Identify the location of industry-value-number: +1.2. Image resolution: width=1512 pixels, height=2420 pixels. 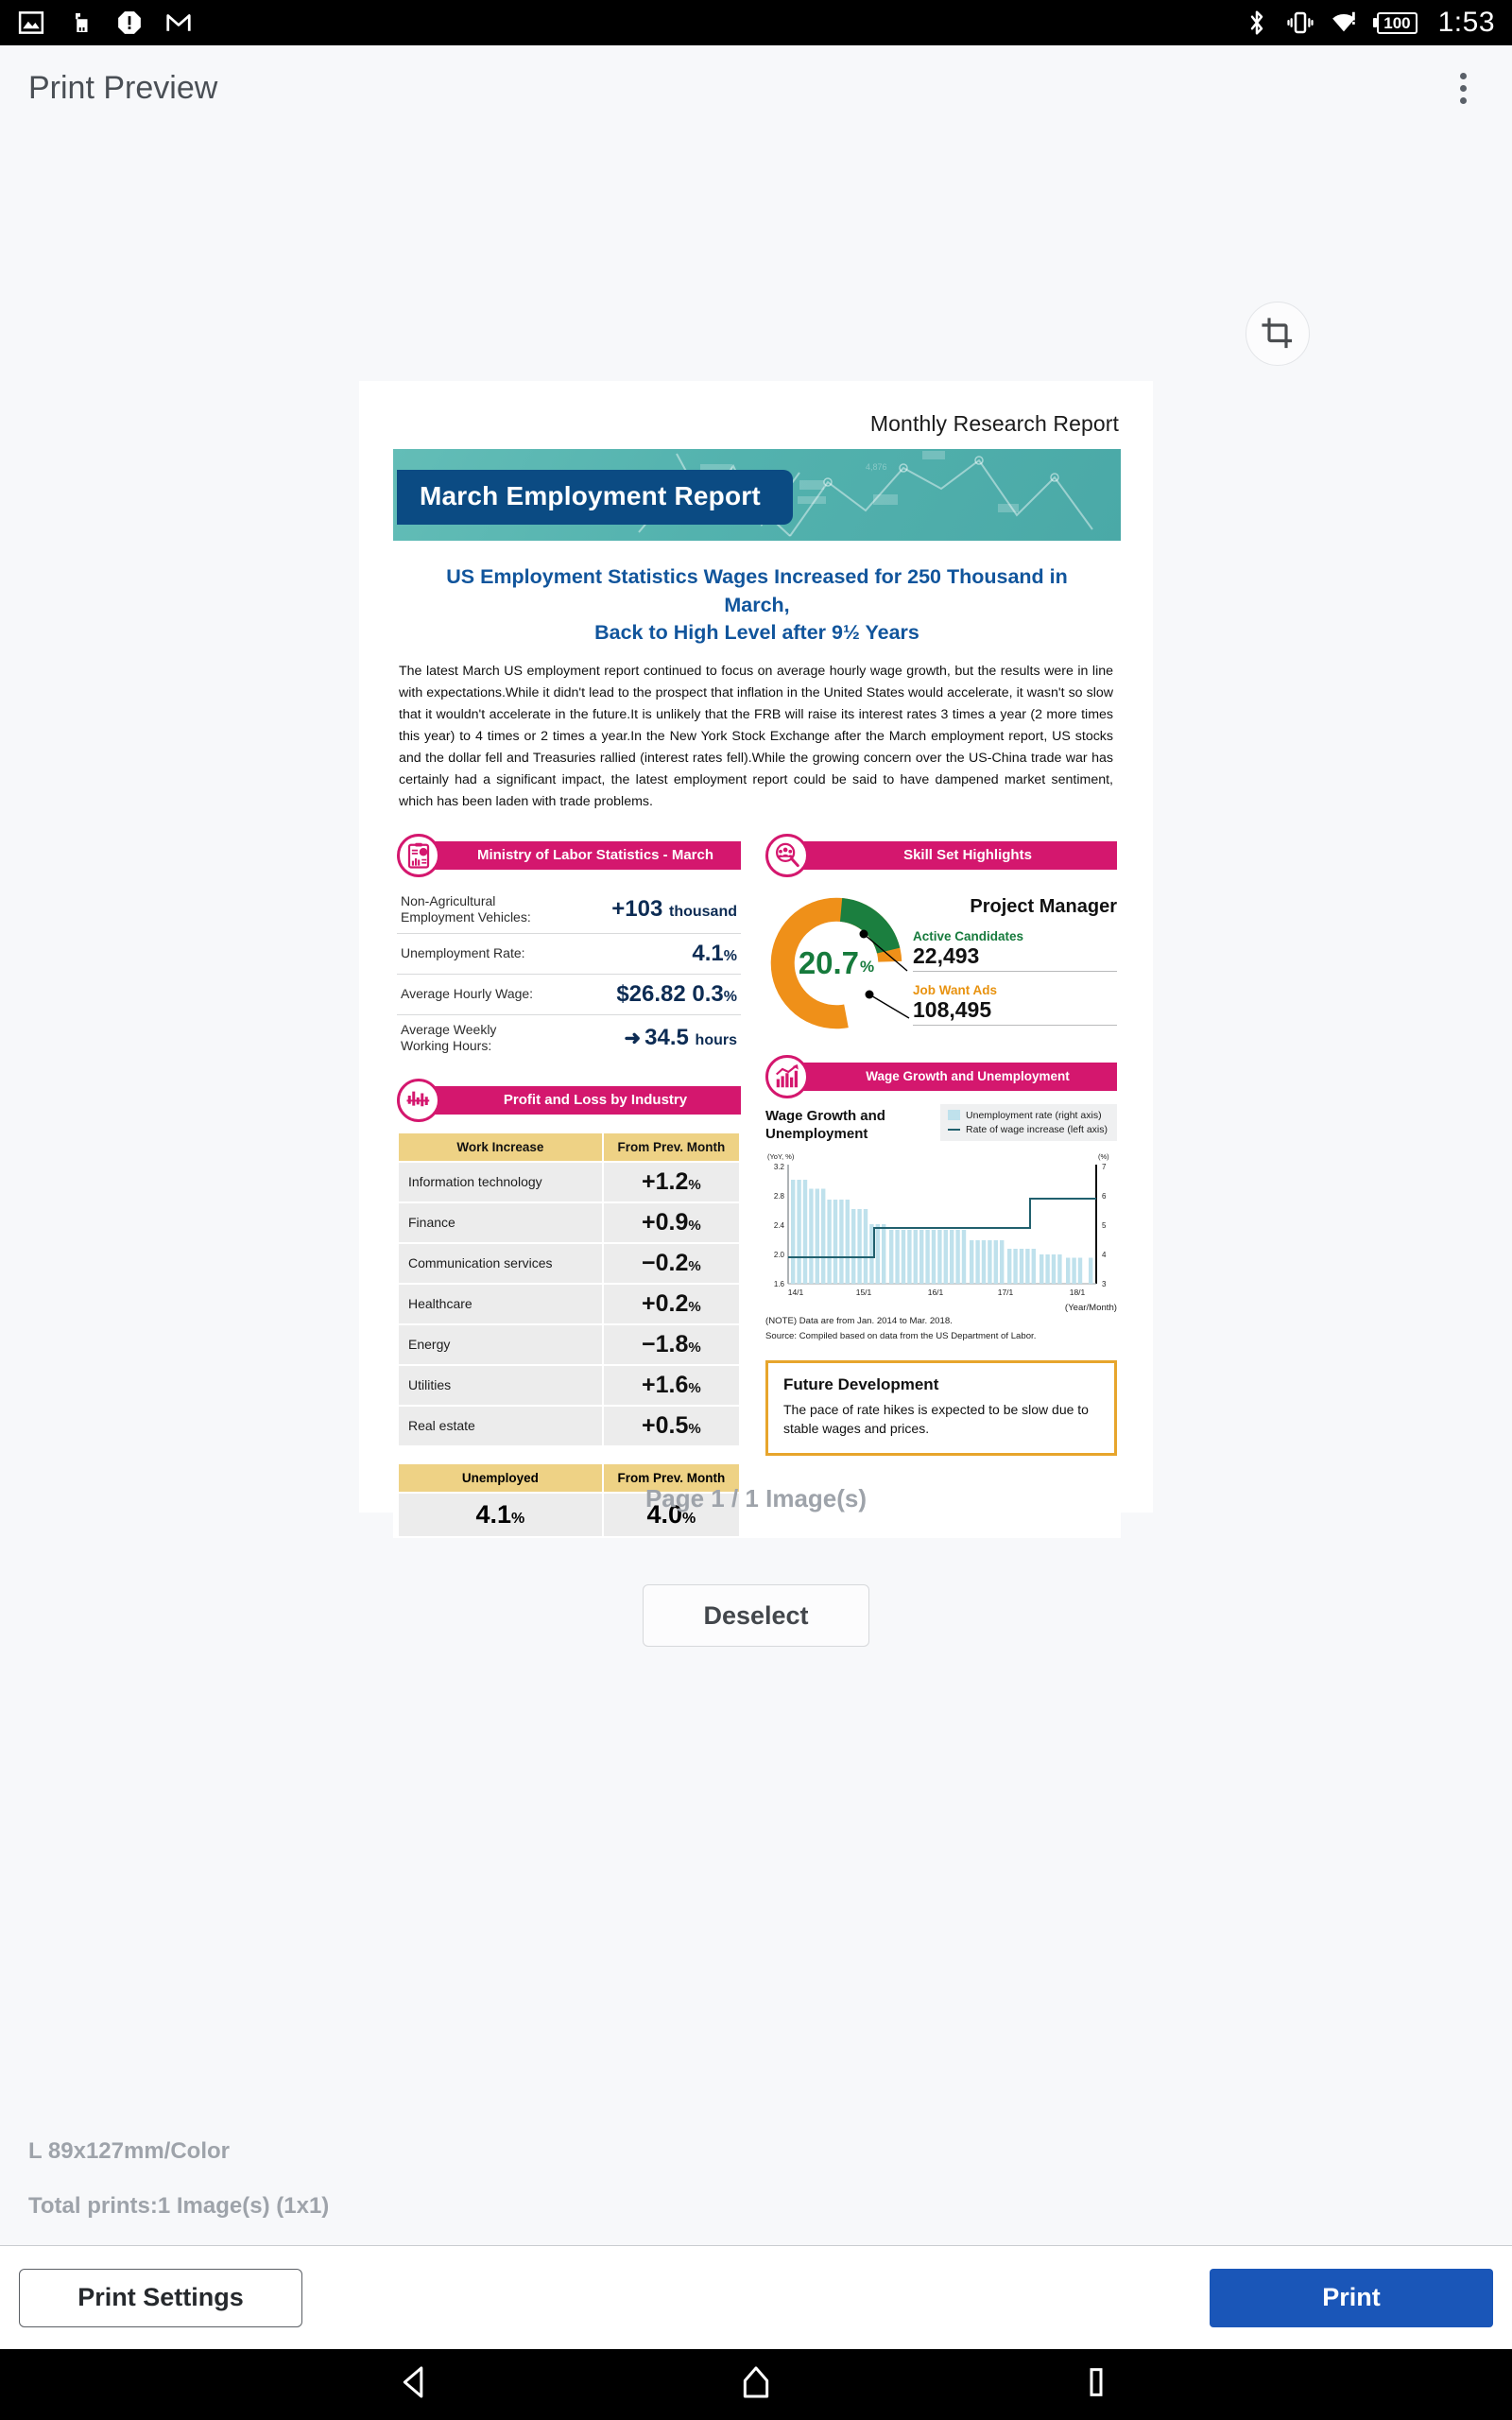
(665, 1181).